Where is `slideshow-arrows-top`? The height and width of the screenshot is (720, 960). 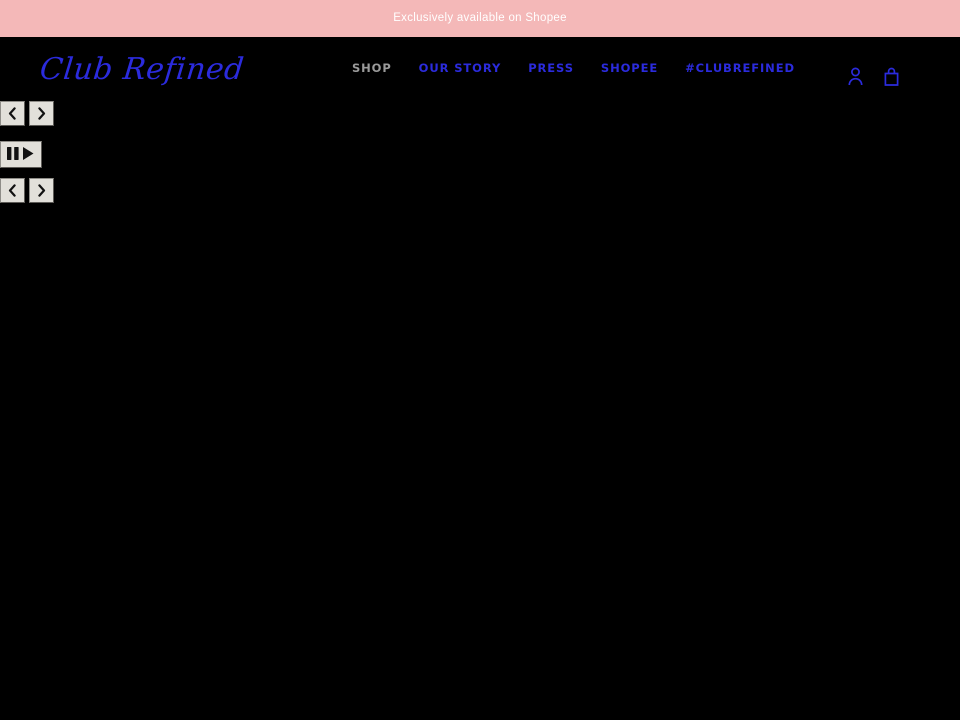
slideshow-arrows-top is located at coordinates (29, 113).